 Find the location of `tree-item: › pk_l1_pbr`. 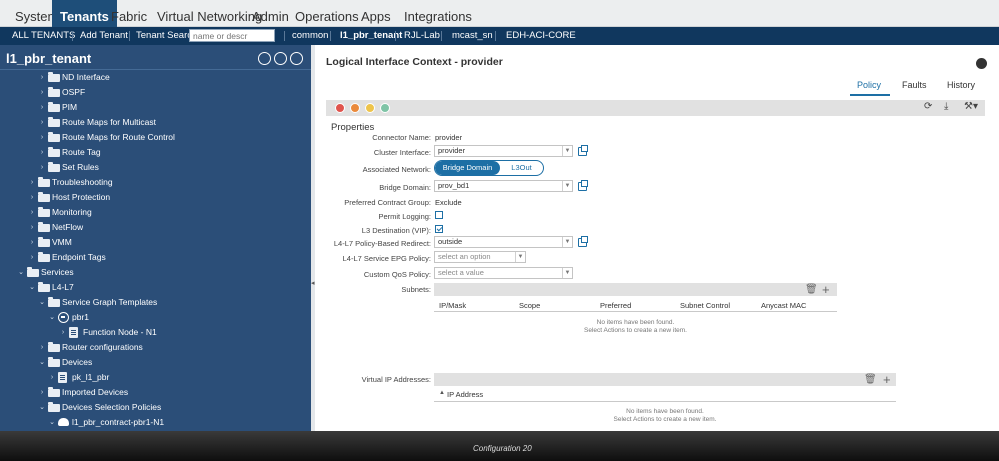

tree-item: › pk_l1_pbr is located at coordinates (155, 377).